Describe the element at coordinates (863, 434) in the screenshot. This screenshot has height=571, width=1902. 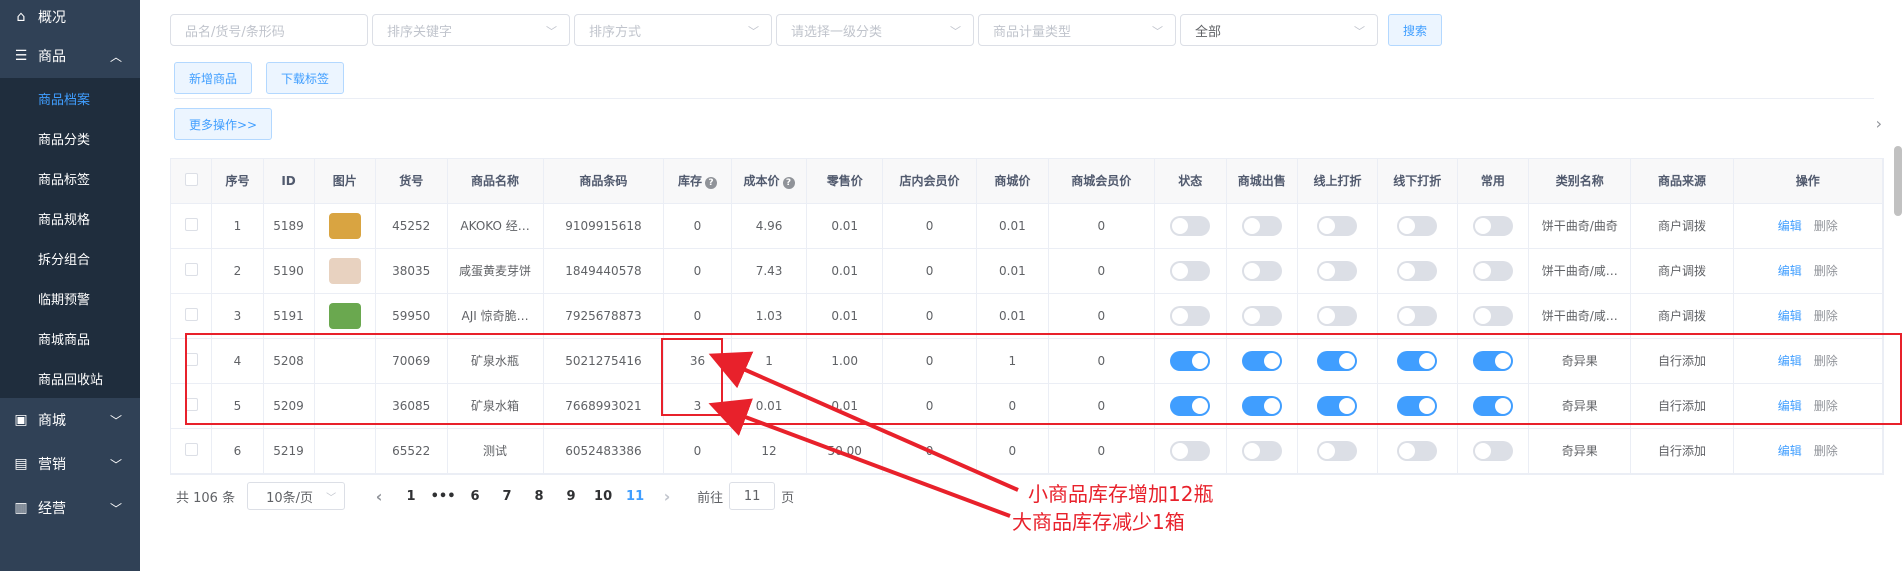
I see `annotation-arrows` at that location.